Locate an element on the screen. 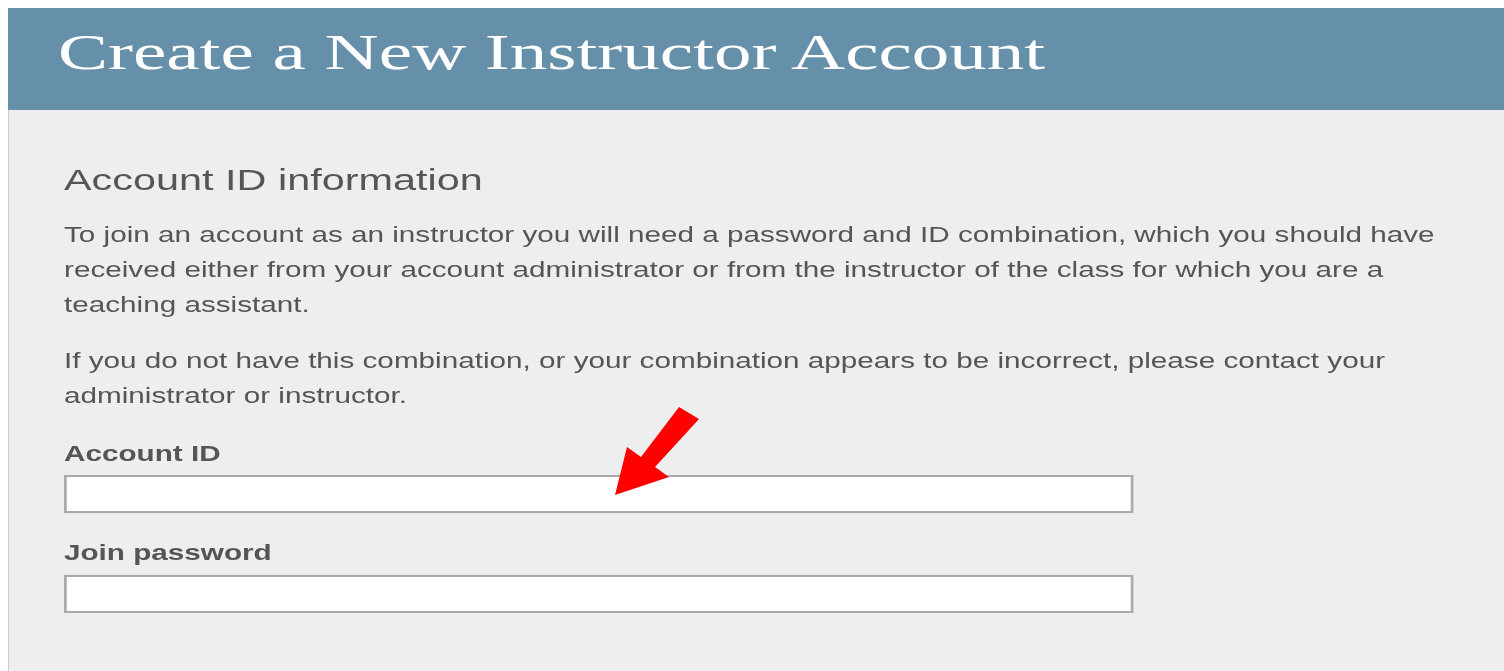  page-title: Create a New Instructor Account is located at coordinates (552, 52).